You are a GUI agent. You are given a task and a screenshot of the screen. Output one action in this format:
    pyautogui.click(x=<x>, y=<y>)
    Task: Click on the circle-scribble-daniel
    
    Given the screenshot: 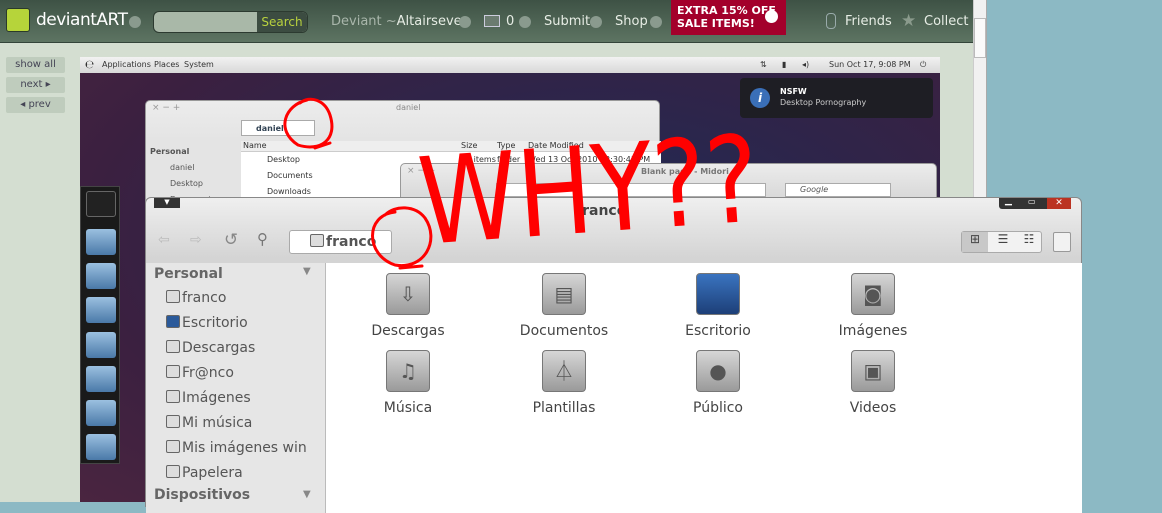 What is the action you would take?
    pyautogui.click(x=308, y=123)
    